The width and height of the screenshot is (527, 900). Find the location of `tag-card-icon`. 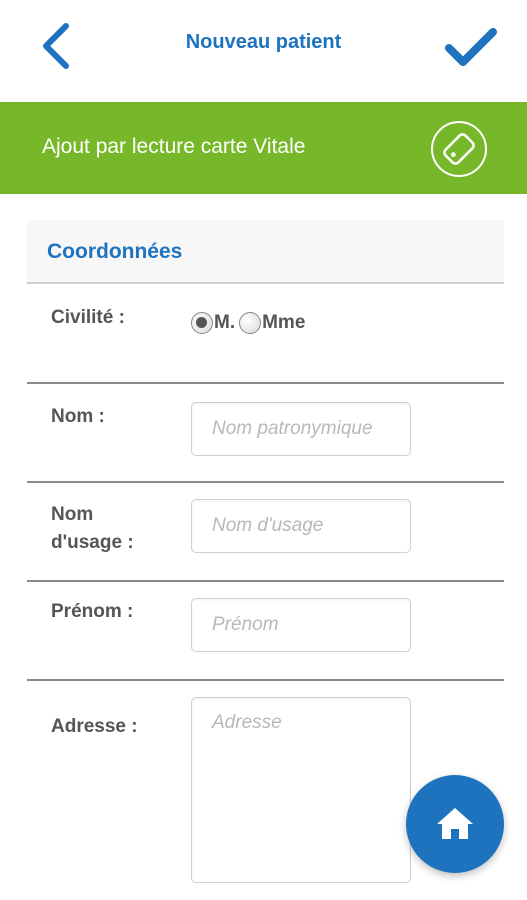

tag-card-icon is located at coordinates (459, 149).